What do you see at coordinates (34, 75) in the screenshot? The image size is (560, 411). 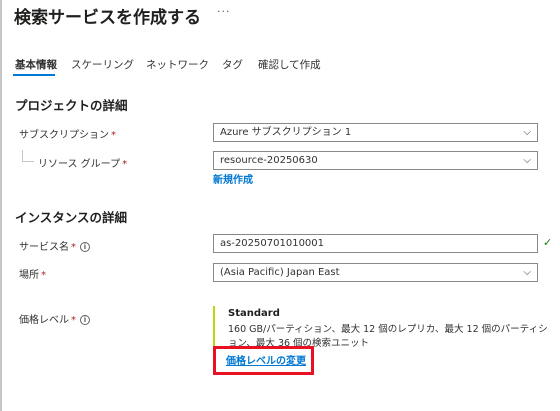 I see `active-tab-indicator` at bounding box center [34, 75].